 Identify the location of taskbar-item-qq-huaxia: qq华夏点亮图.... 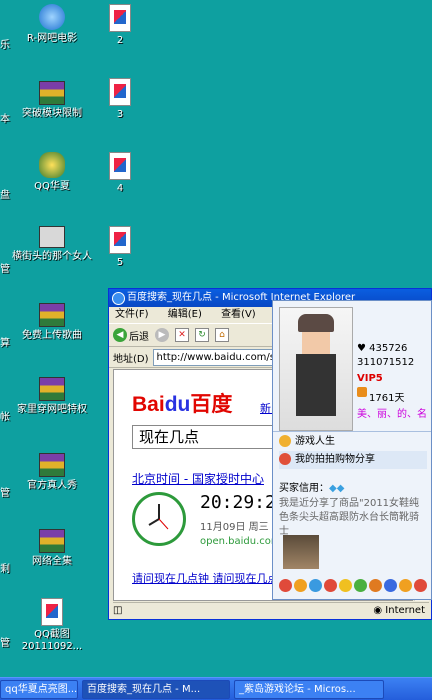
(39, 689).